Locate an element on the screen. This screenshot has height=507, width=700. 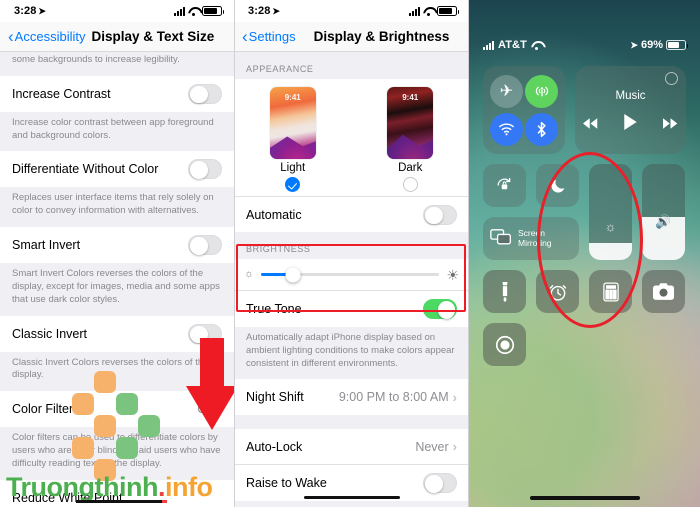
row-auto-lock: Auto-Lock Never › is located at coordinates (351, 447).